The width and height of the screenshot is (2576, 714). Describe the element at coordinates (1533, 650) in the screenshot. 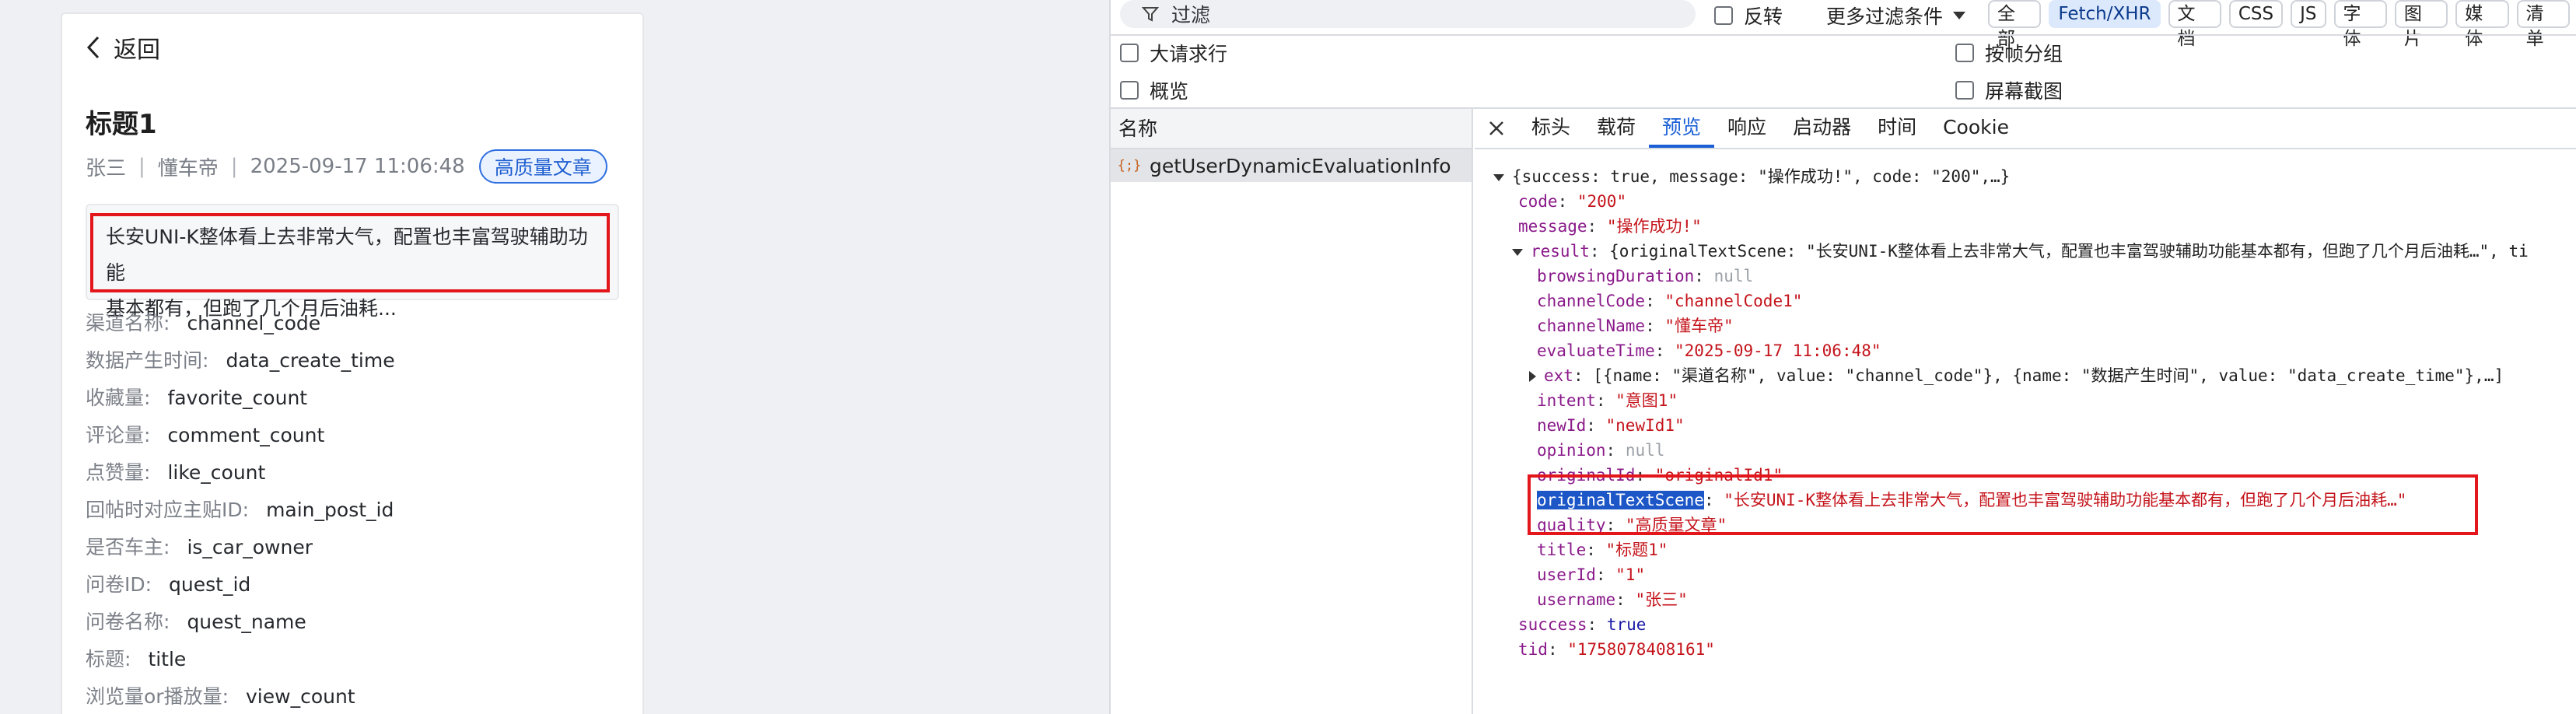

I see `json-key: tid` at that location.